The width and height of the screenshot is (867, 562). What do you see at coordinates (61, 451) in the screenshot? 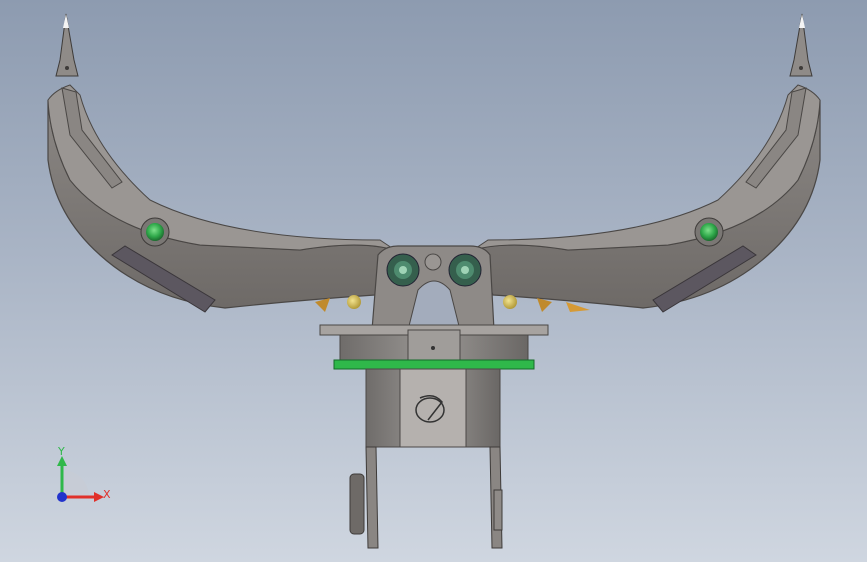
I see `axis-y-label: Y` at bounding box center [61, 451].